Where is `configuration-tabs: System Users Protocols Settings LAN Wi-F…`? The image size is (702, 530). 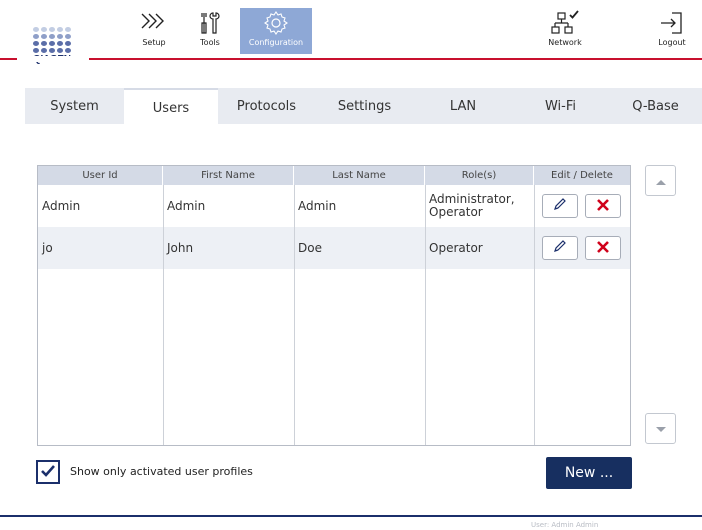 configuration-tabs: System Users Protocols Settings LAN Wi-F… is located at coordinates (363, 107).